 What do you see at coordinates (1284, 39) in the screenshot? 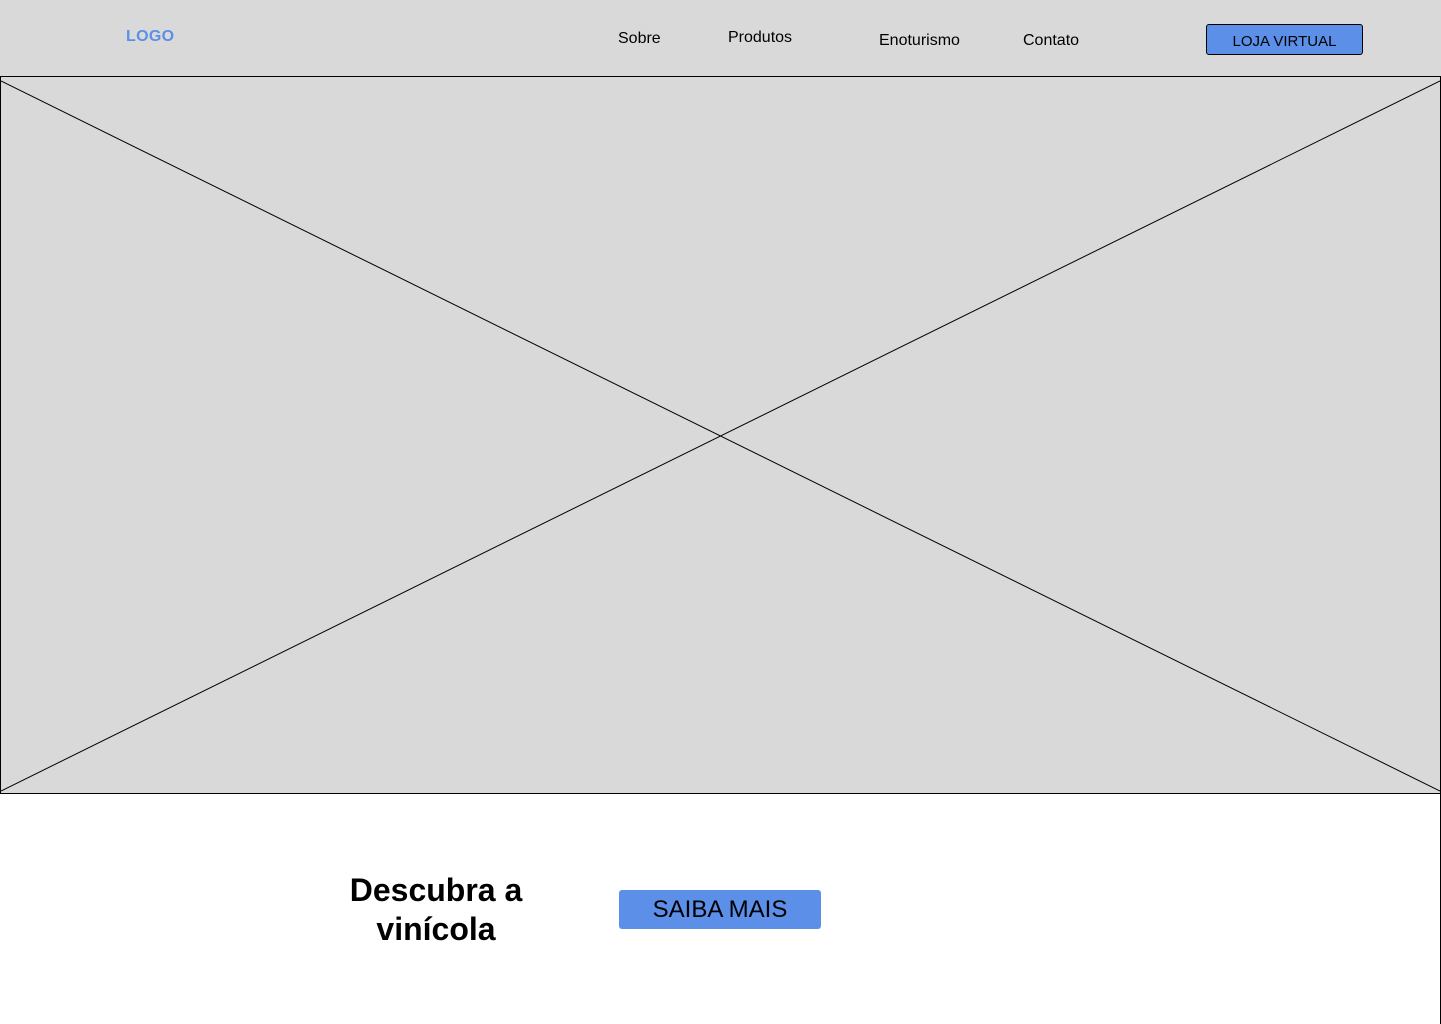
I see `store-button: LOJA VIRTUAL` at bounding box center [1284, 39].